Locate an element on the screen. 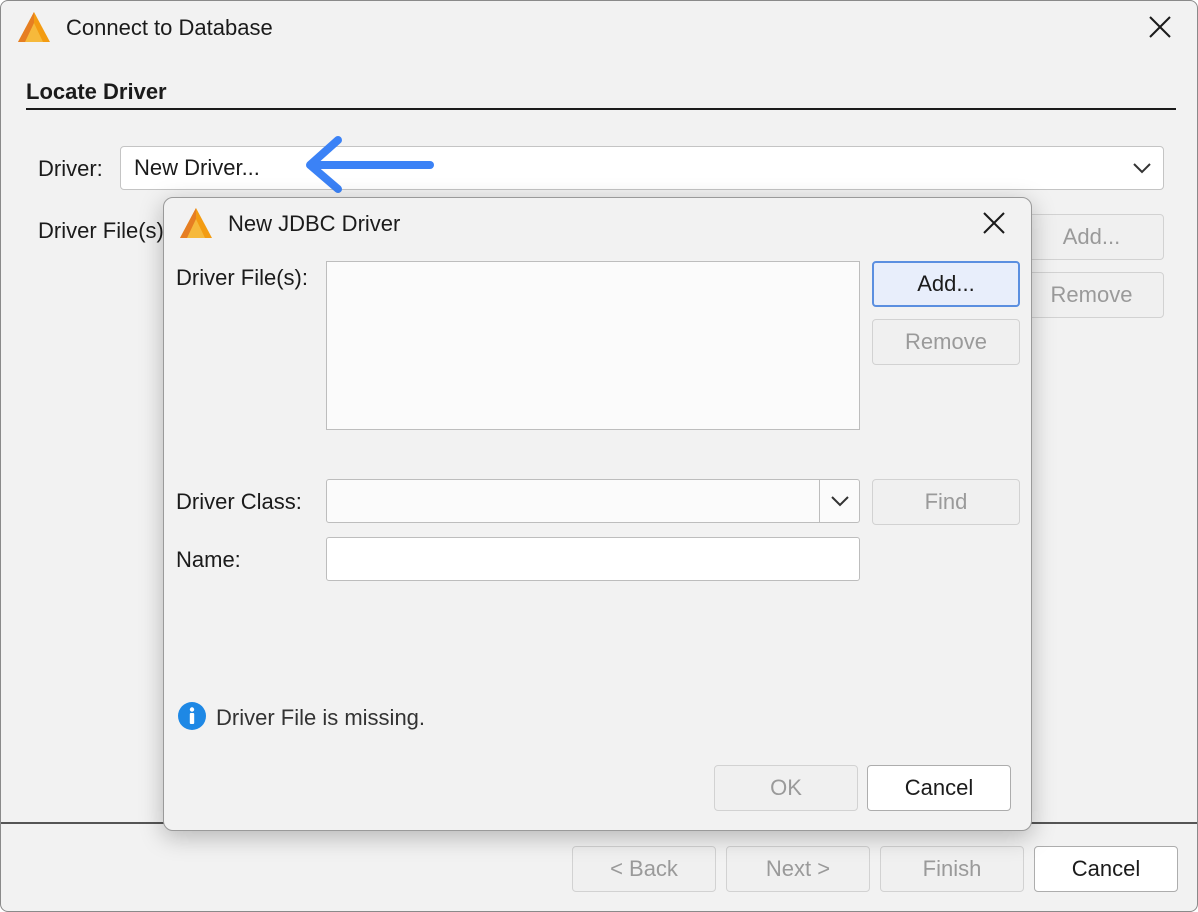  driver-class-combo is located at coordinates (593, 501).